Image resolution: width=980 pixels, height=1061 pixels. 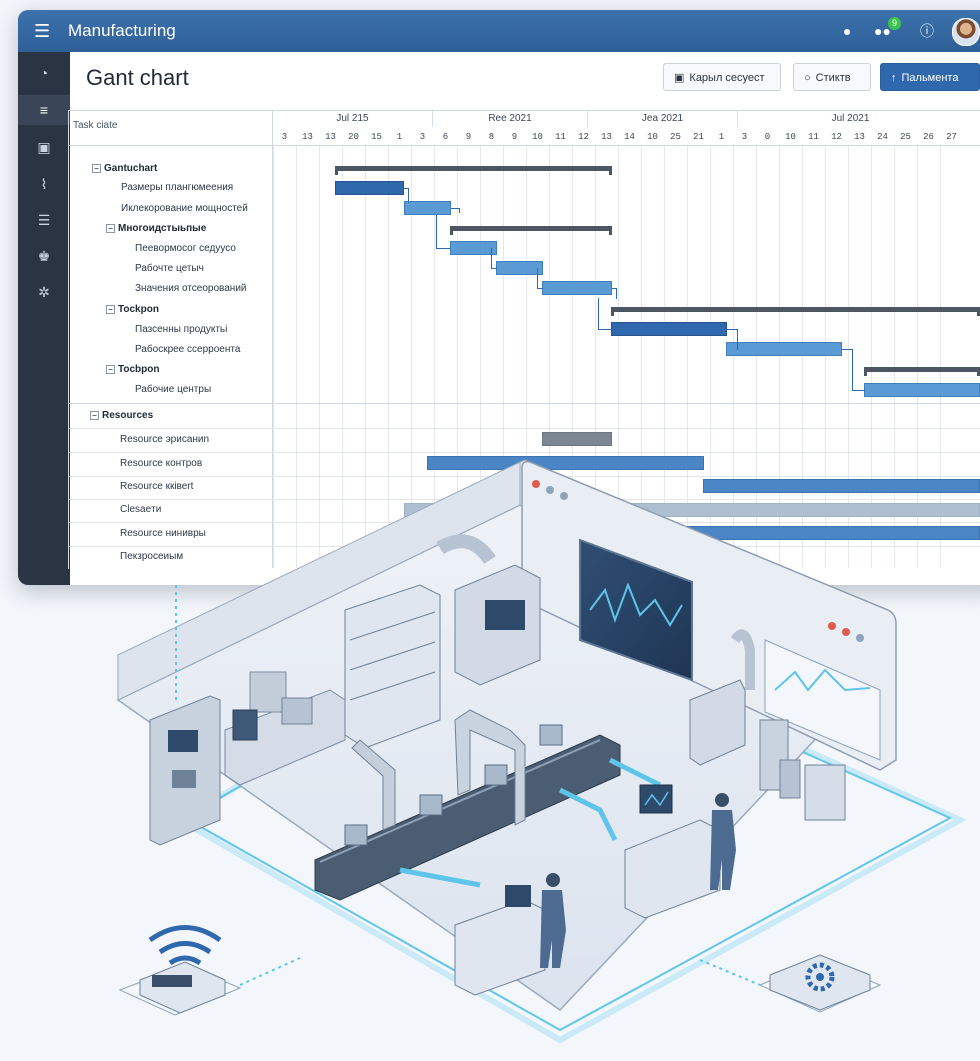 What do you see at coordinates (399, 137) in the screenshot?
I see `day-label: 1` at bounding box center [399, 137].